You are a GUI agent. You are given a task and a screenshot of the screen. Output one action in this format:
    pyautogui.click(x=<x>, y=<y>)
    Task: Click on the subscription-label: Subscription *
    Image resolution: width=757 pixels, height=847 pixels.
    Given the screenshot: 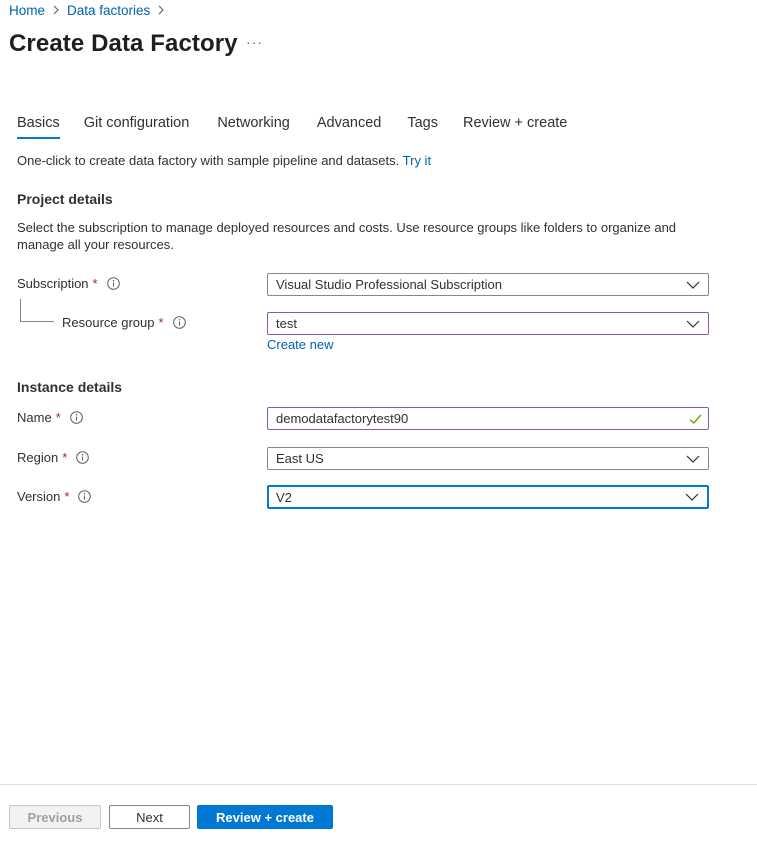 What is the action you would take?
    pyautogui.click(x=68, y=283)
    